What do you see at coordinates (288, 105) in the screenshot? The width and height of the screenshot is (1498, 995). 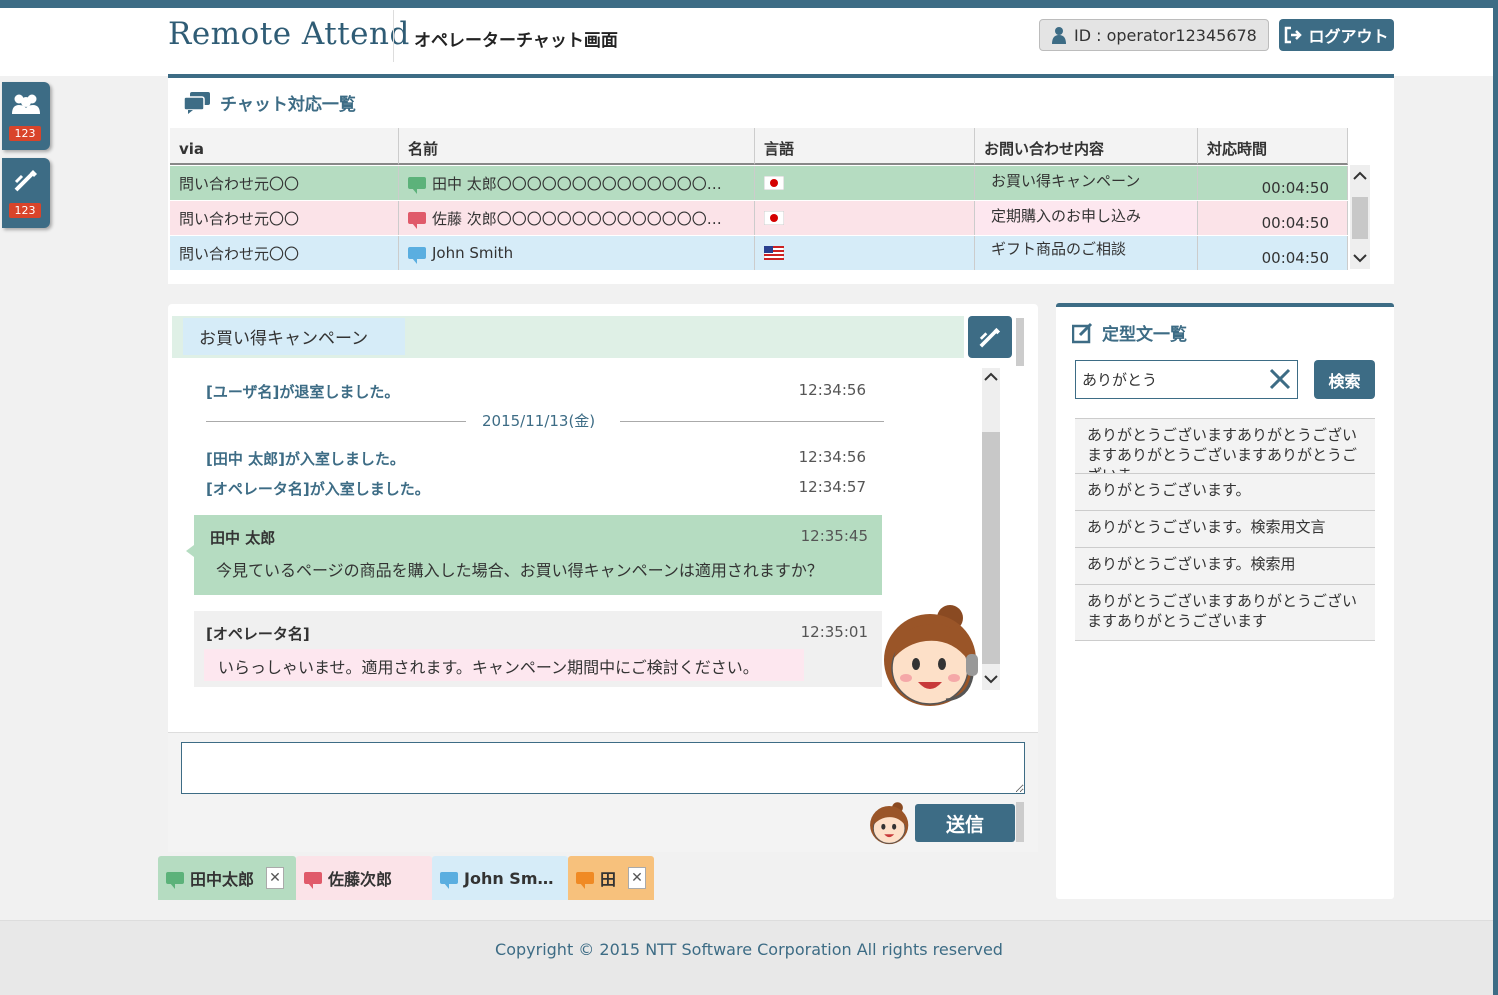 I see `chat-list-title-text: チャット対応一覧` at bounding box center [288, 105].